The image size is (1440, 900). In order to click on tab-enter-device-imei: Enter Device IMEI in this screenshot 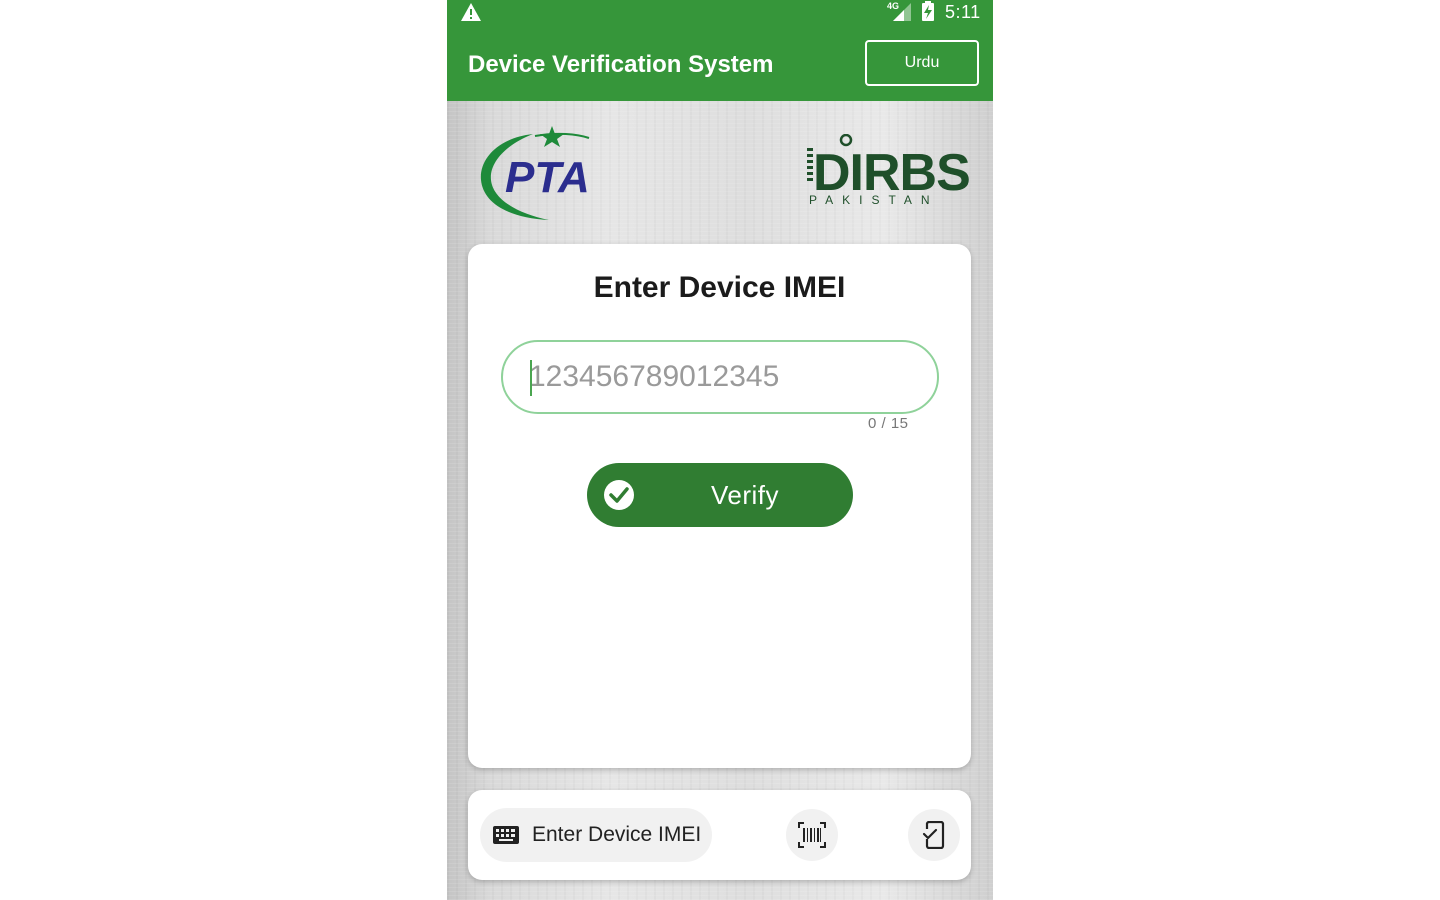, I will do `click(596, 835)`.